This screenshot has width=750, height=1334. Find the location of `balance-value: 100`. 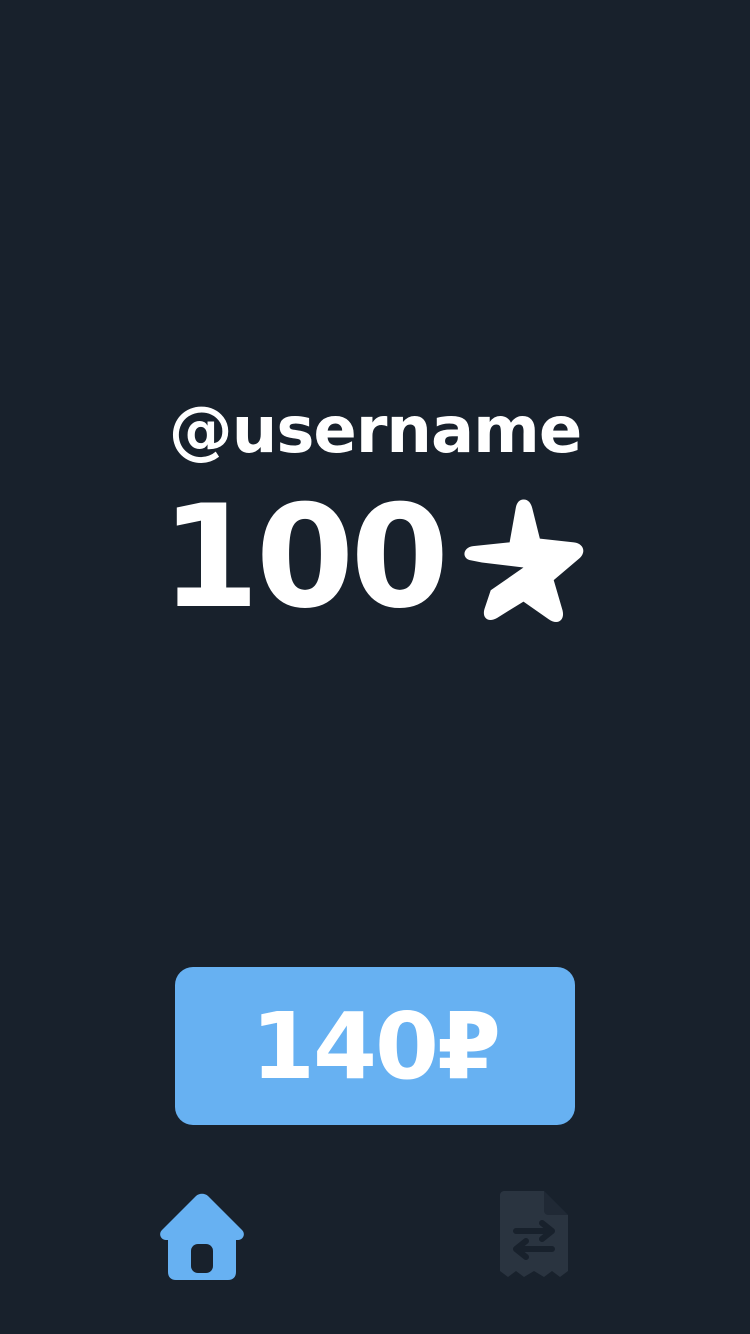

balance-value: 100 is located at coordinates (304, 557).